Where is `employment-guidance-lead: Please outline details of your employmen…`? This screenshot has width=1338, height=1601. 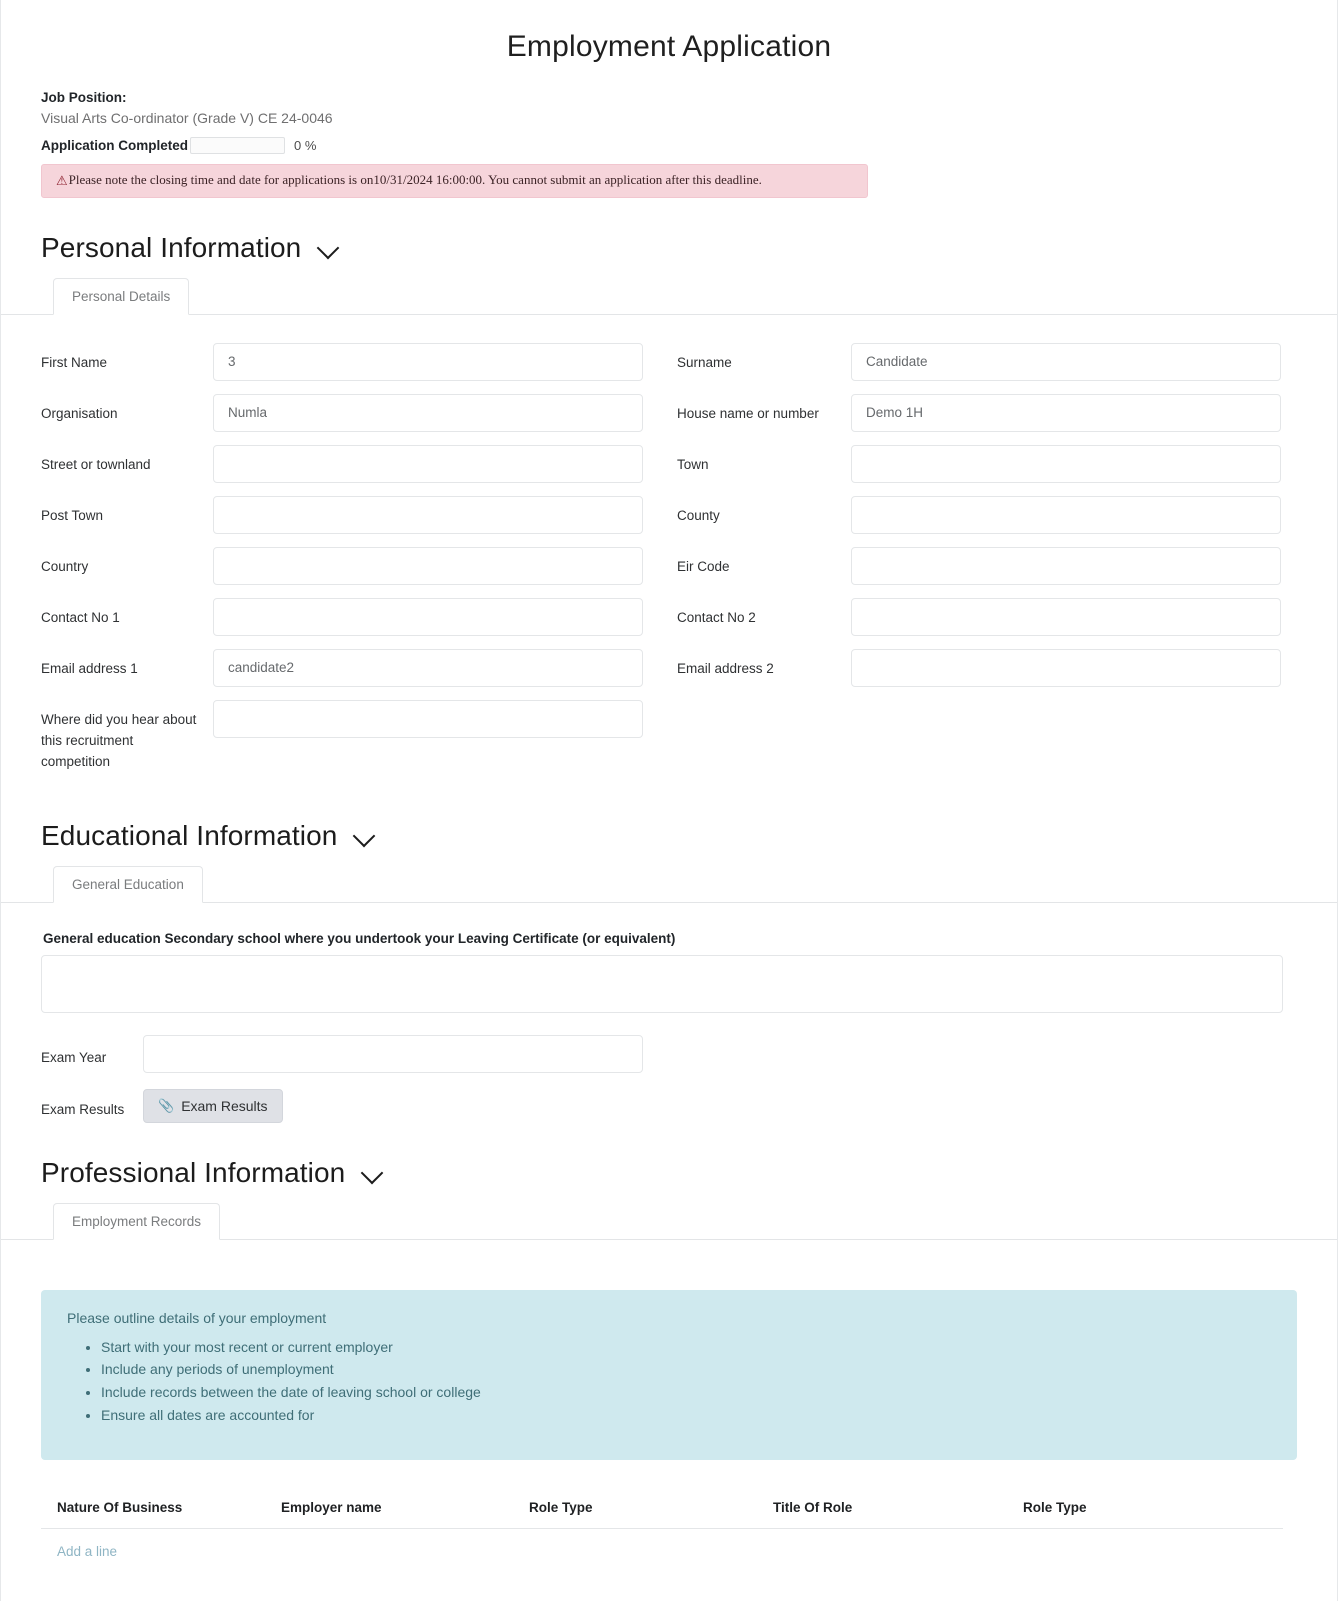 employment-guidance-lead: Please outline details of your employmen… is located at coordinates (197, 1317).